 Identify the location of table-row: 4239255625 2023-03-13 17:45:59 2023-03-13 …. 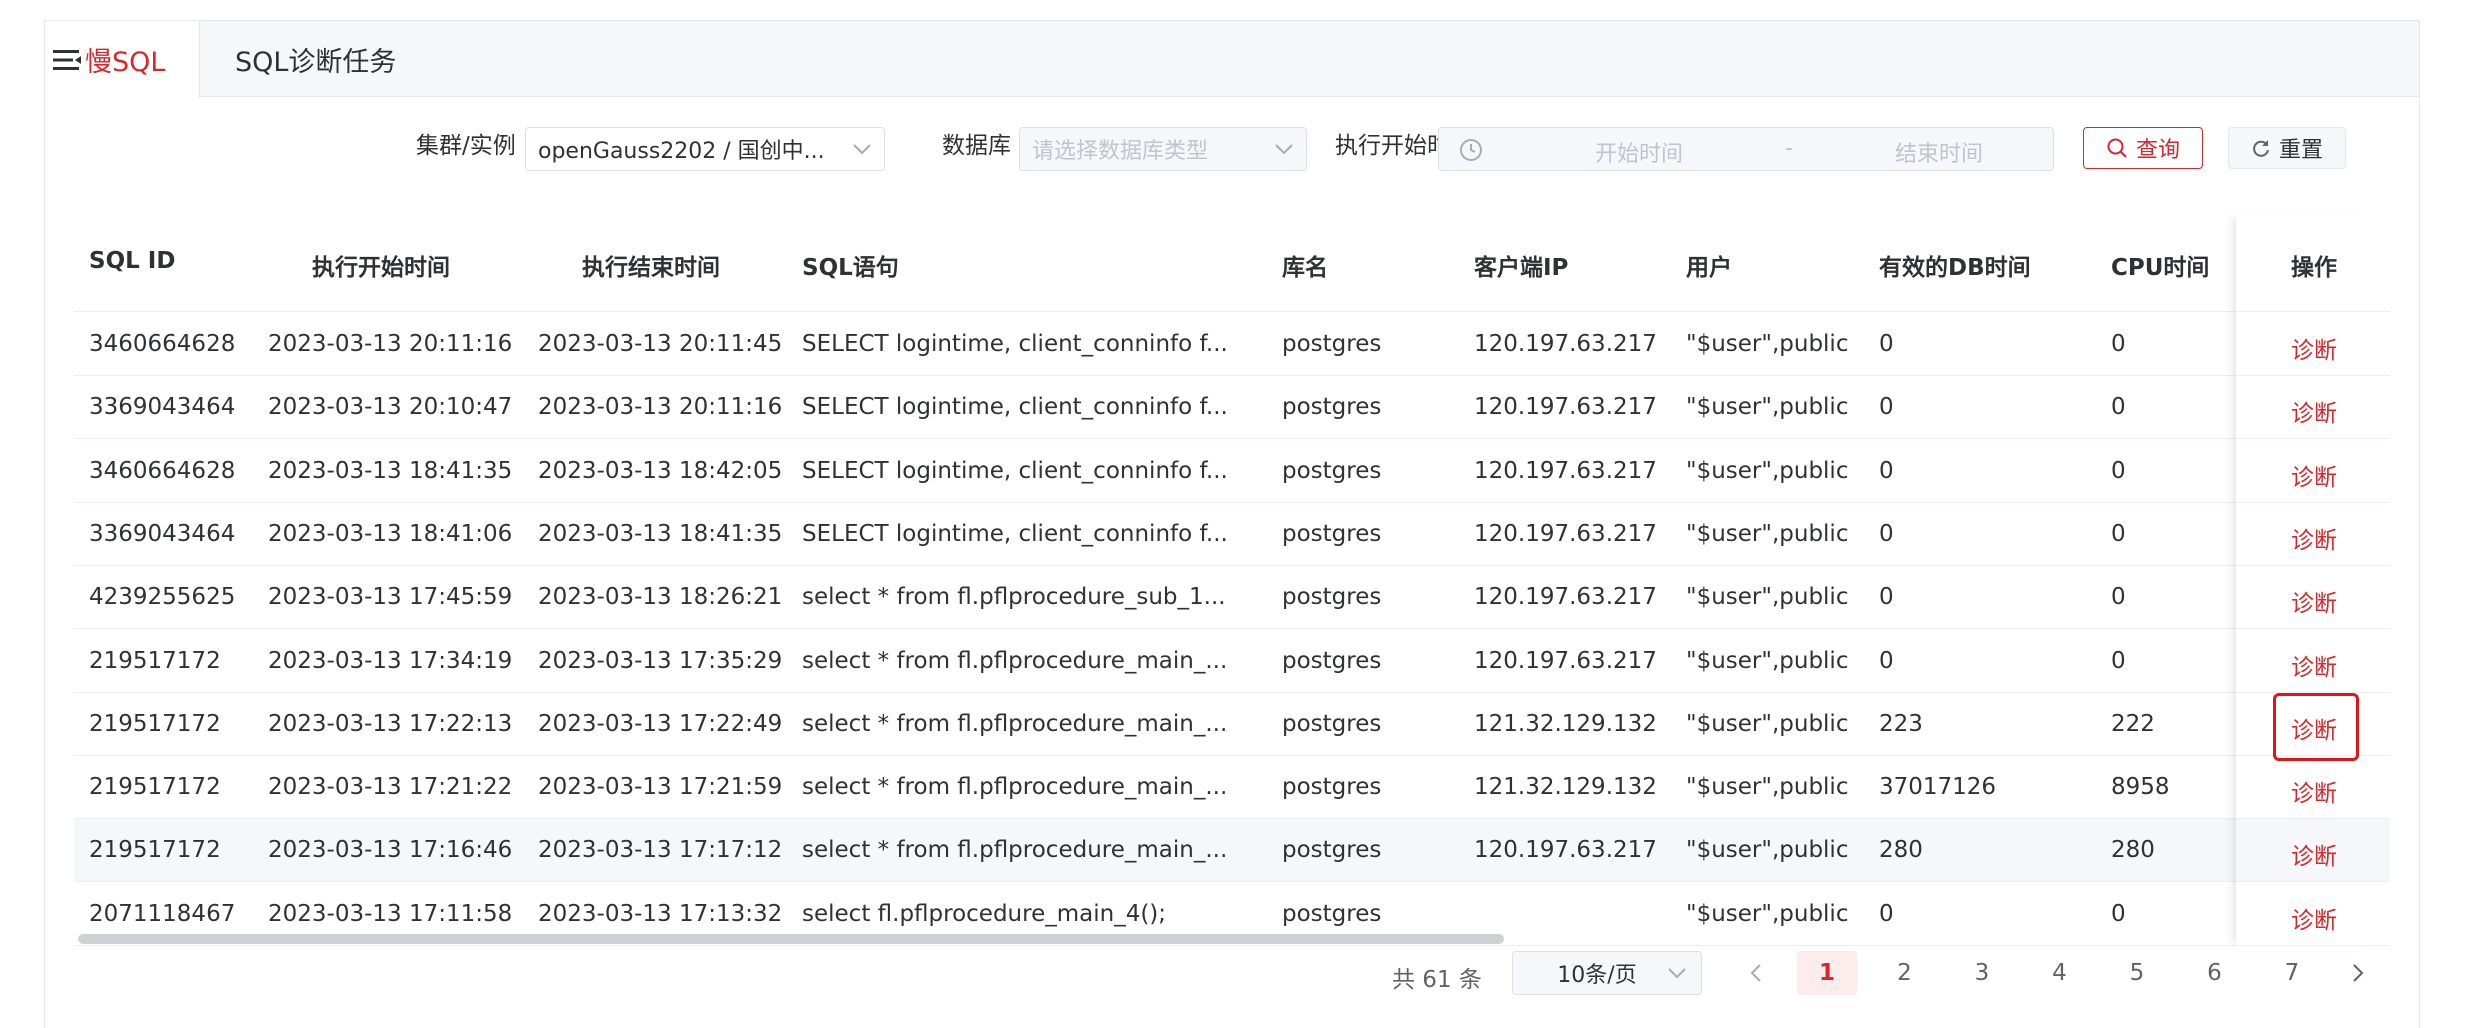
(1232, 598).